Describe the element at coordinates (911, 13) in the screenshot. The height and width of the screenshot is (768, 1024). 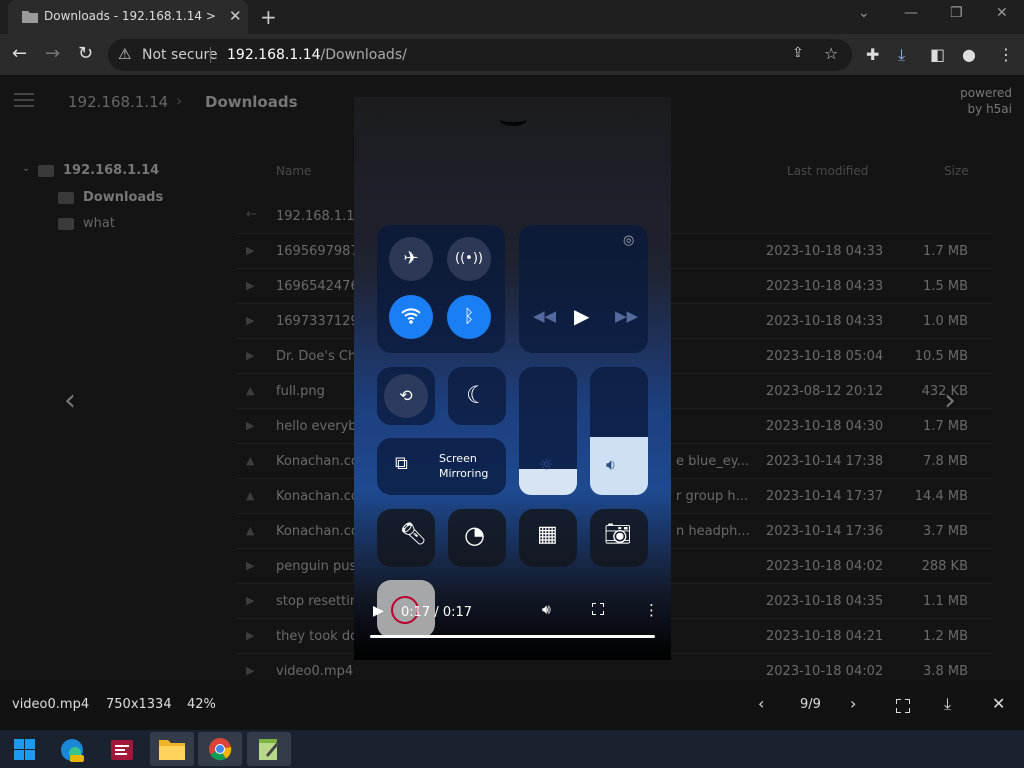
I see `minimize-button: —` at that location.